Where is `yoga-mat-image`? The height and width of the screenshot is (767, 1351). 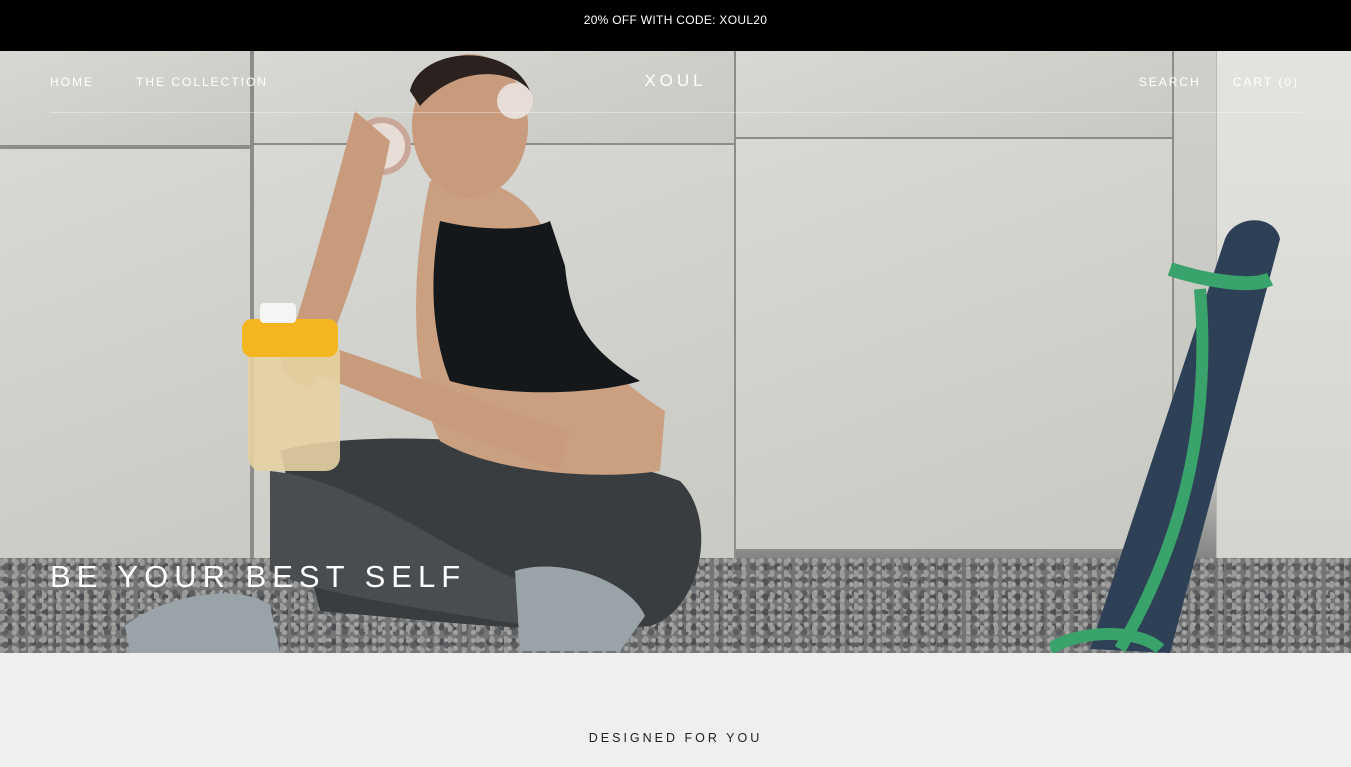
yoga-mat-image is located at coordinates (1165, 436).